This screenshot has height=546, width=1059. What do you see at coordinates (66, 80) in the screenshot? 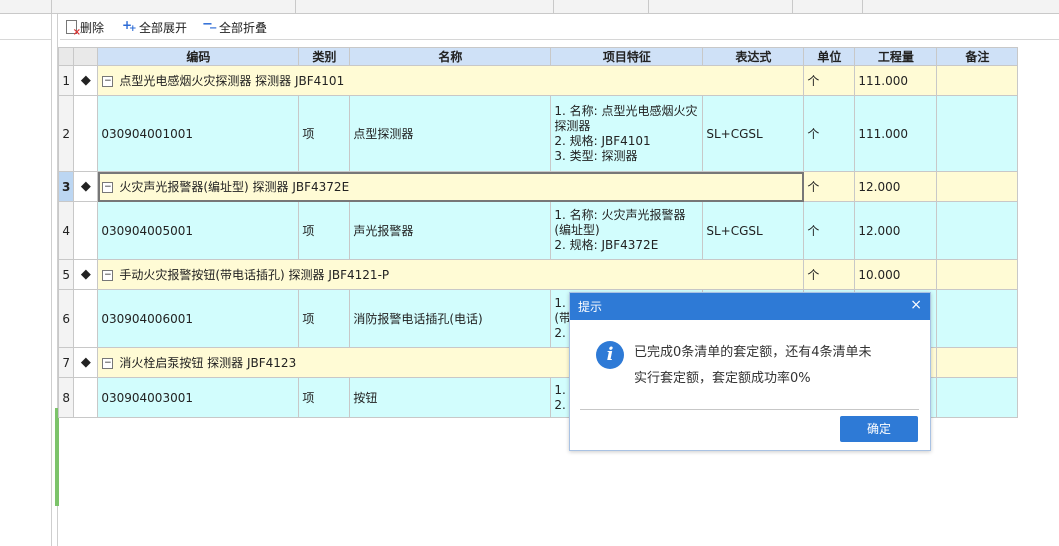
I see `row-number: 1` at bounding box center [66, 80].